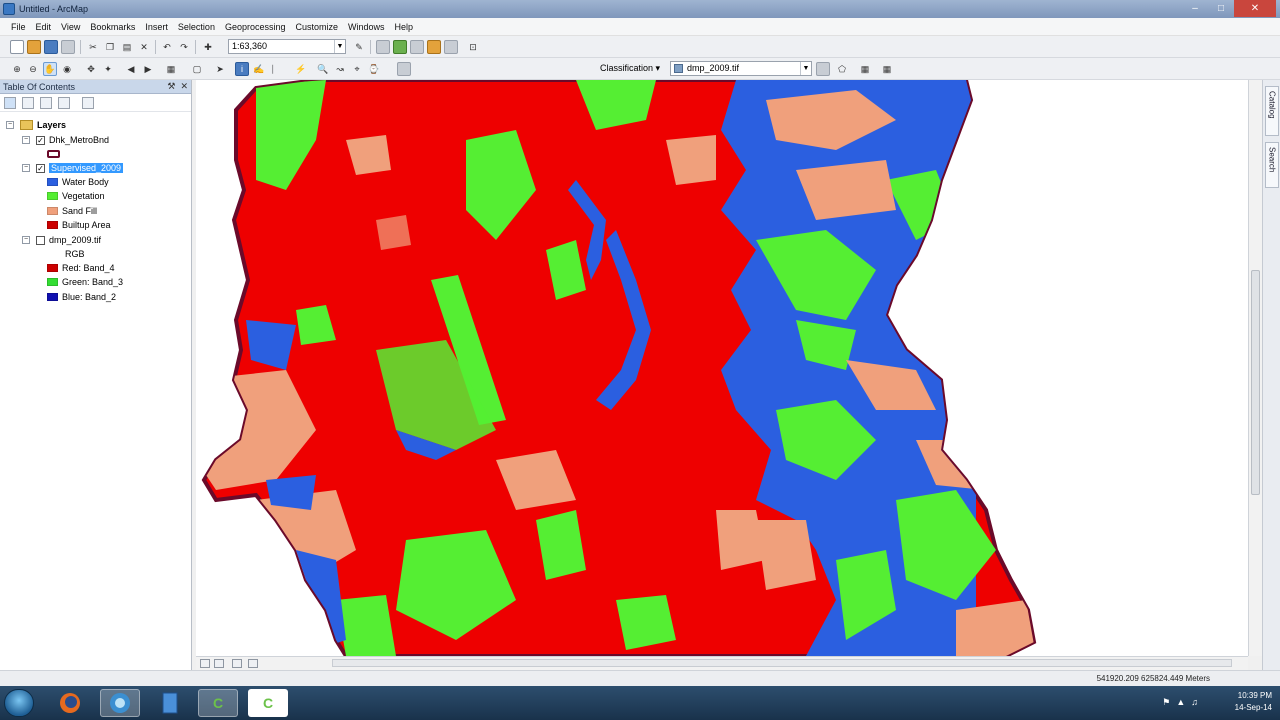  I want to click on map-horizontal-scrollbar, so click(782, 663).